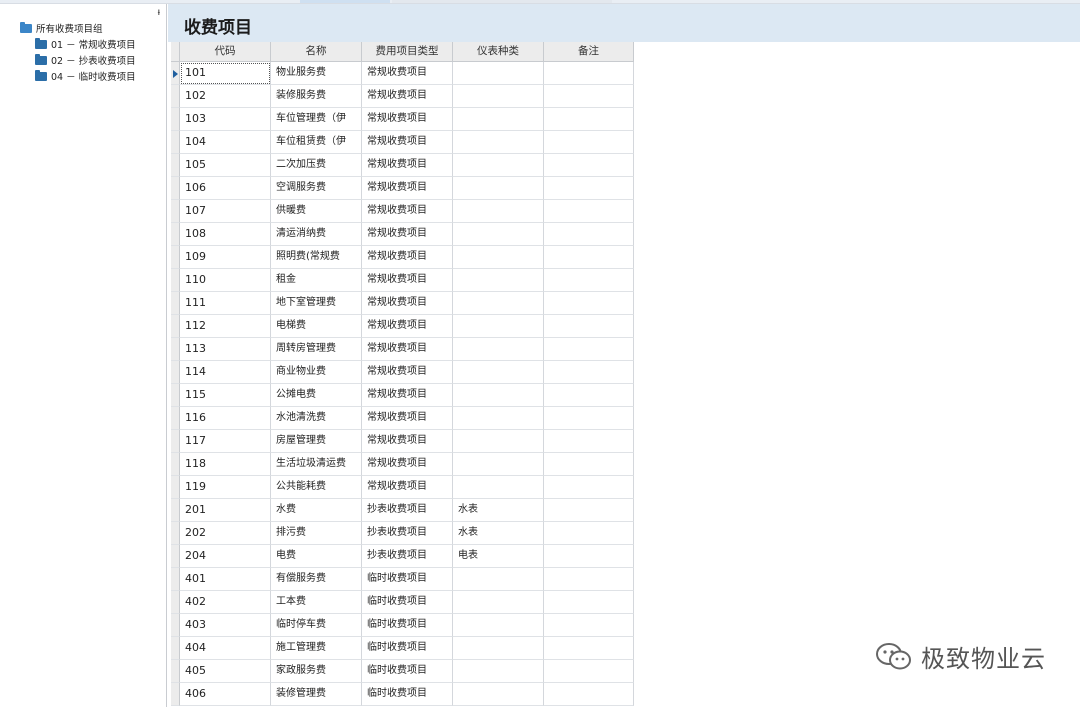  I want to click on table-row: 402 工本费 临时收费项目, so click(402, 602).